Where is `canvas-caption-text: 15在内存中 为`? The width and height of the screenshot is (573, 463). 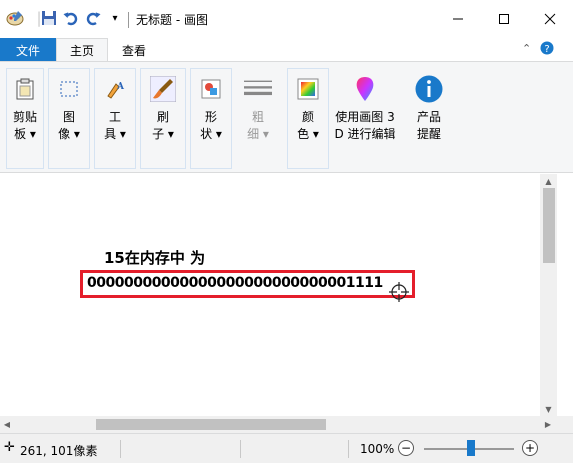 canvas-caption-text: 15在内存中 为 is located at coordinates (155, 258).